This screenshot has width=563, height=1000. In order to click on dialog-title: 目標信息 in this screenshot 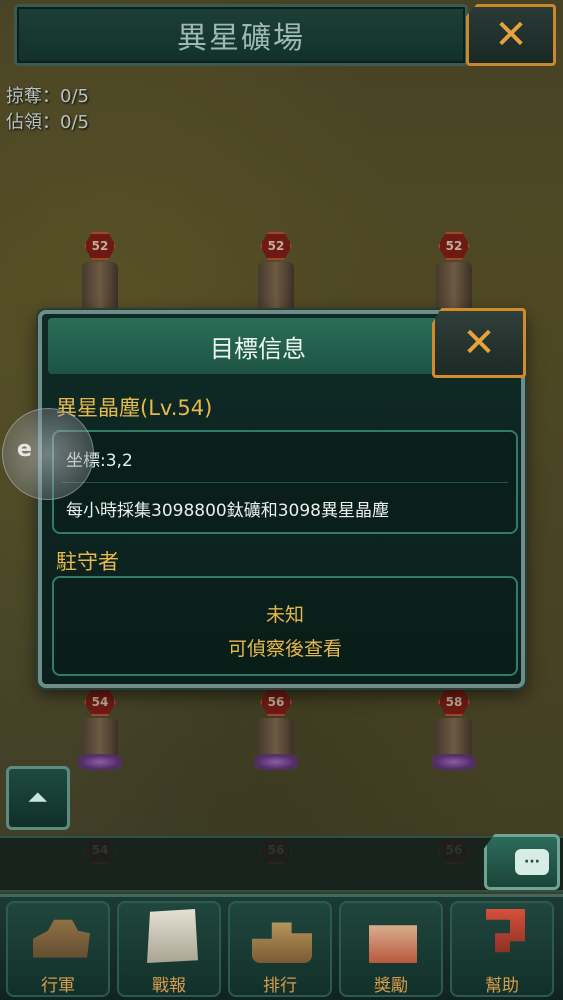, I will do `click(258, 346)`.